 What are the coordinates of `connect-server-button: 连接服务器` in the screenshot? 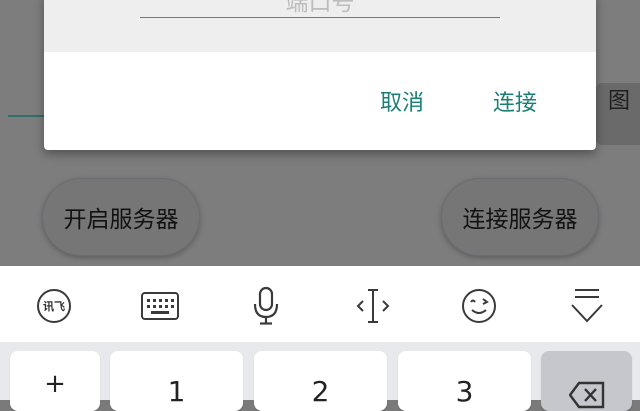 It's located at (520, 217).